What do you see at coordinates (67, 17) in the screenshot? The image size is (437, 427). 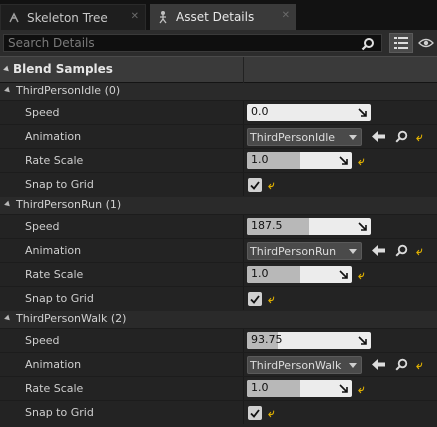 I see `tab-label: Skeleton Tree` at bounding box center [67, 17].